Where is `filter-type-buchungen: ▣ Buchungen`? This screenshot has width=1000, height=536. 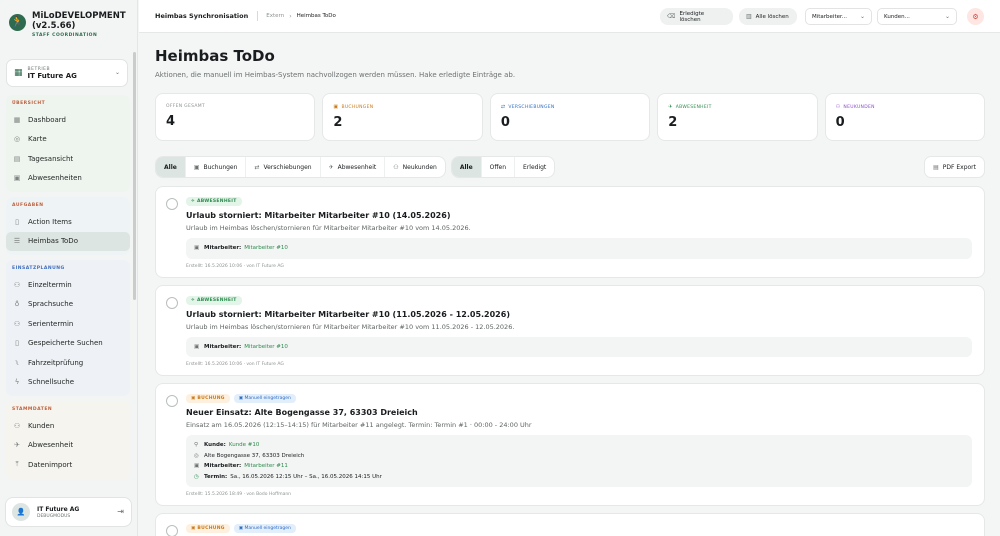
filter-type-buchungen: ▣ Buchungen is located at coordinates (216, 167).